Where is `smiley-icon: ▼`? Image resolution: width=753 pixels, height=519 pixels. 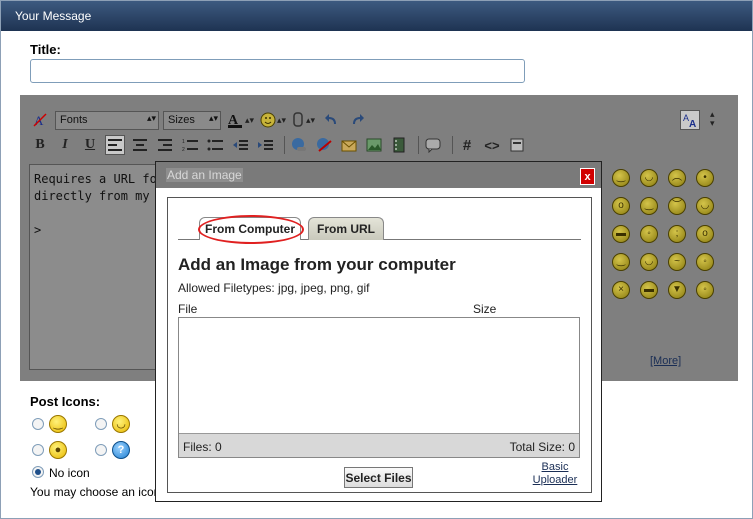
smiley-icon: ▼ is located at coordinates (677, 290).